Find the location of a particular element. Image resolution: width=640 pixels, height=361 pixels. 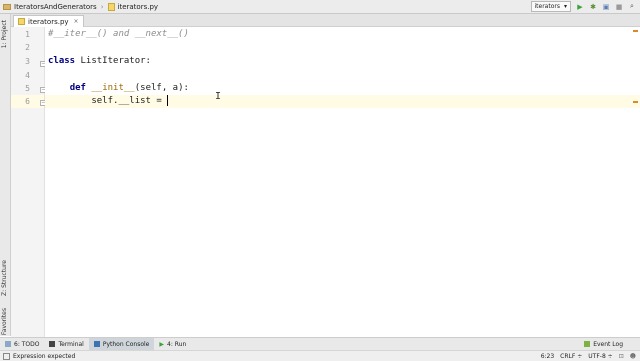

run-configuration-label: iterators is located at coordinates (547, 6).